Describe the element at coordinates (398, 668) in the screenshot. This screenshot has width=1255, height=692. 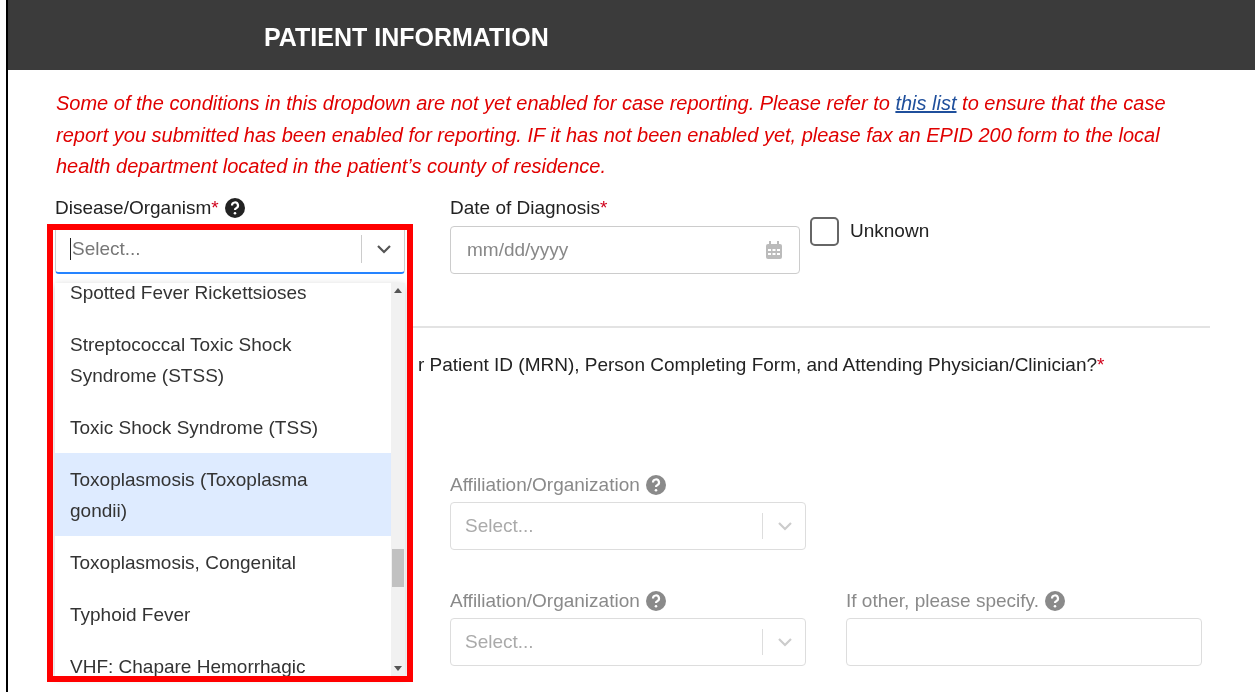
I see `scroll-down-icon` at that location.